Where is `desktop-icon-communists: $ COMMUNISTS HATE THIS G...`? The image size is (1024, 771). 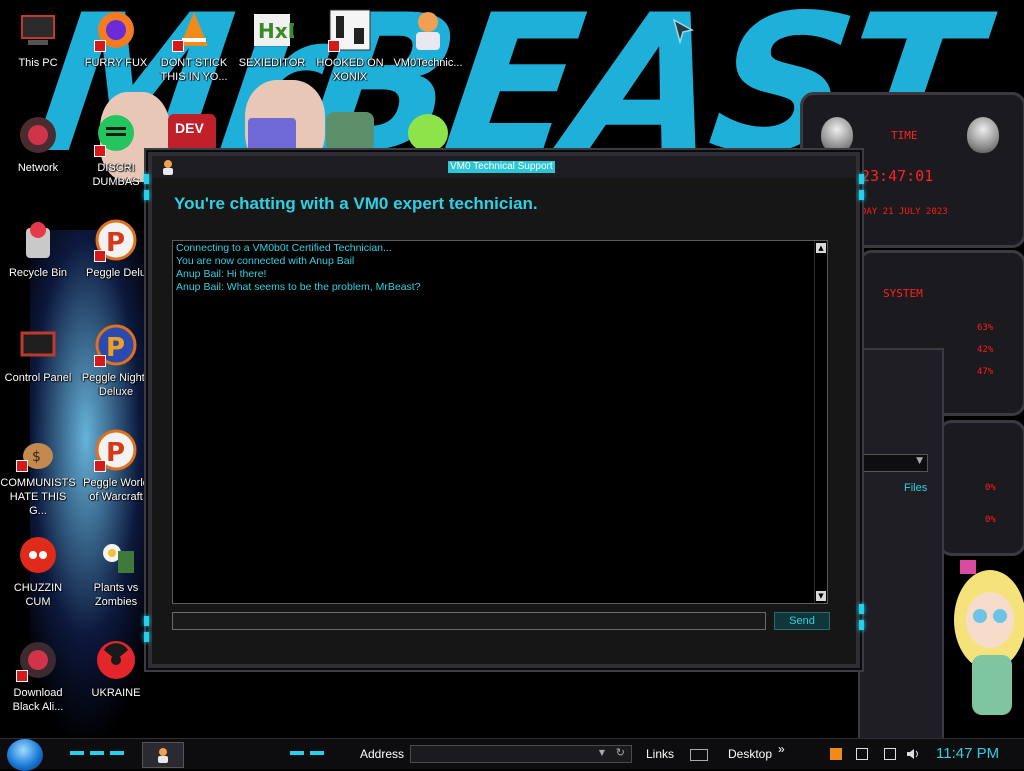
desktop-icon-communists: $ COMMUNISTS HATE THIS G... is located at coordinates (38, 473).